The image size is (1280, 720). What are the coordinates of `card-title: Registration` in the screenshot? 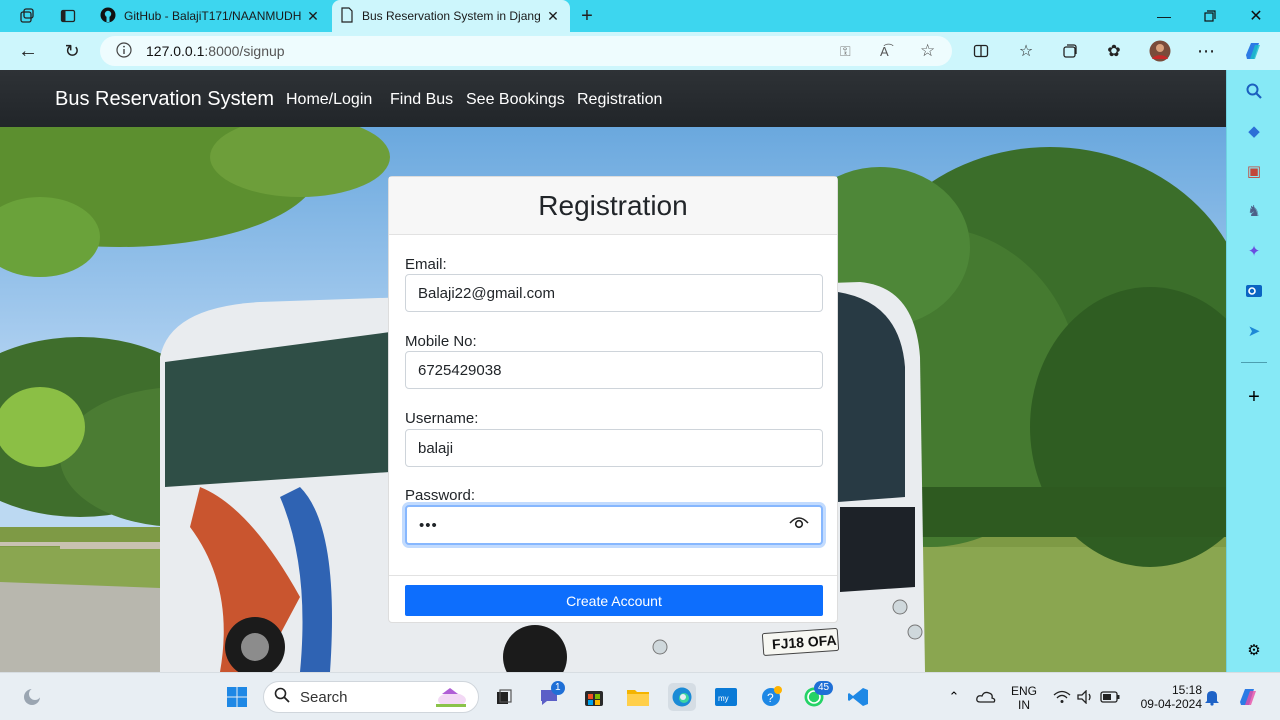 It's located at (613, 206).